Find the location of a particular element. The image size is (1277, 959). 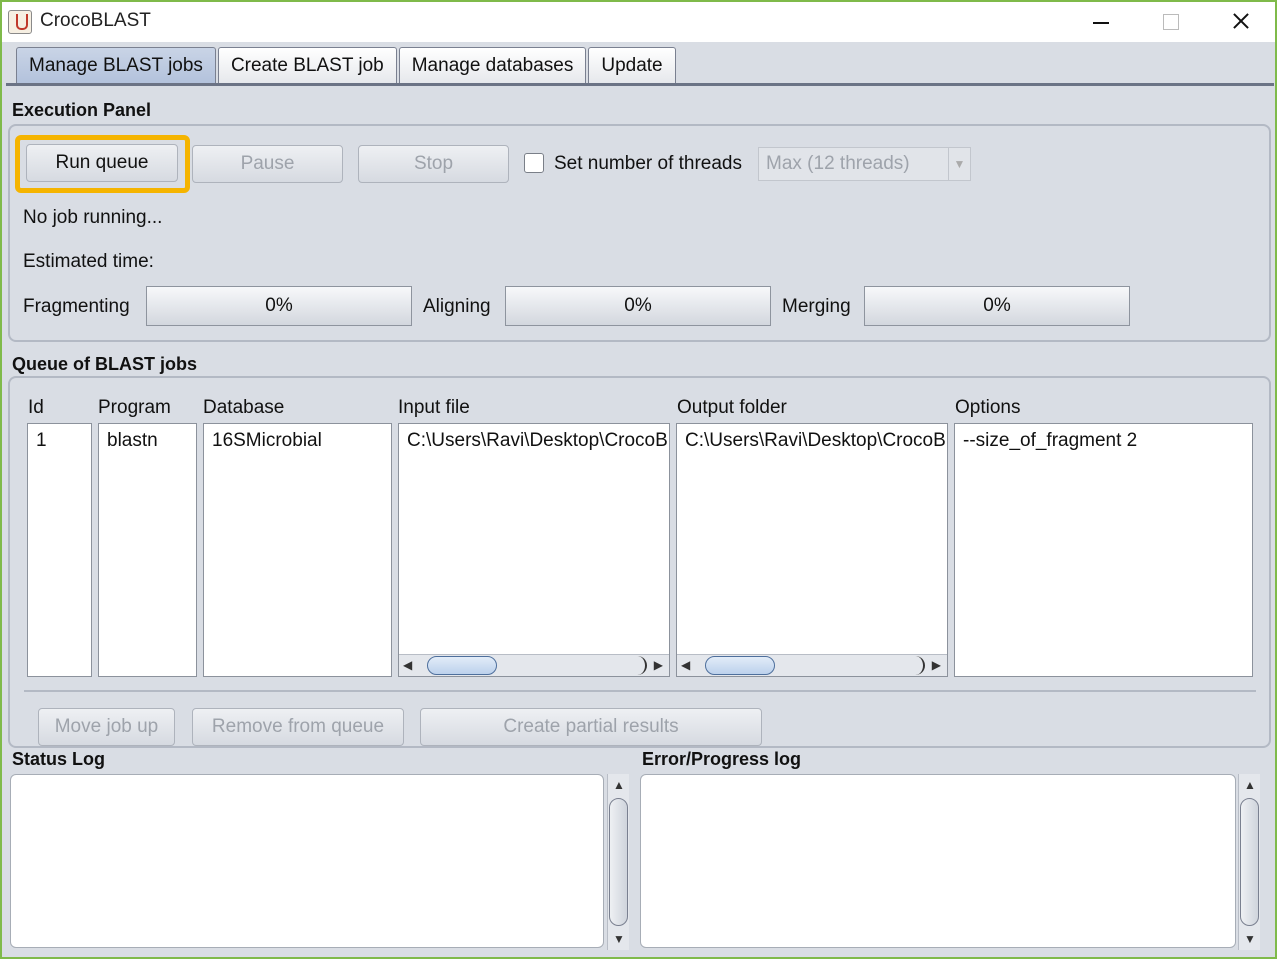

fragmenting-label: Fragmenting is located at coordinates (76, 306).